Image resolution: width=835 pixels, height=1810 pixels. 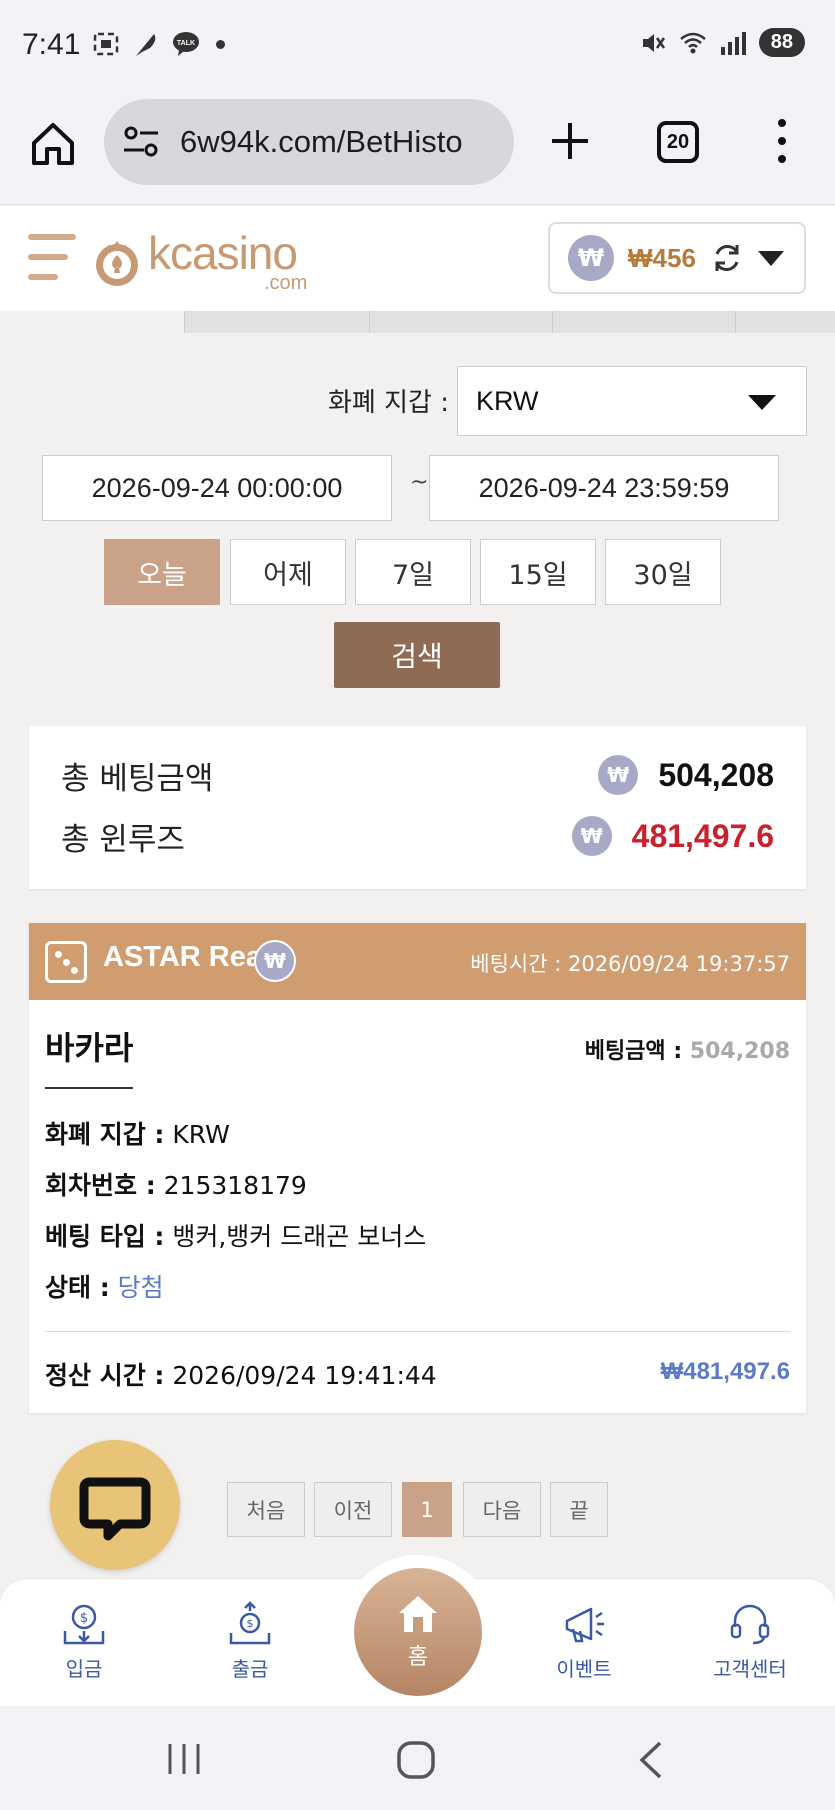 What do you see at coordinates (209, 261) in the screenshot?
I see `site-logo: kcasino .com` at bounding box center [209, 261].